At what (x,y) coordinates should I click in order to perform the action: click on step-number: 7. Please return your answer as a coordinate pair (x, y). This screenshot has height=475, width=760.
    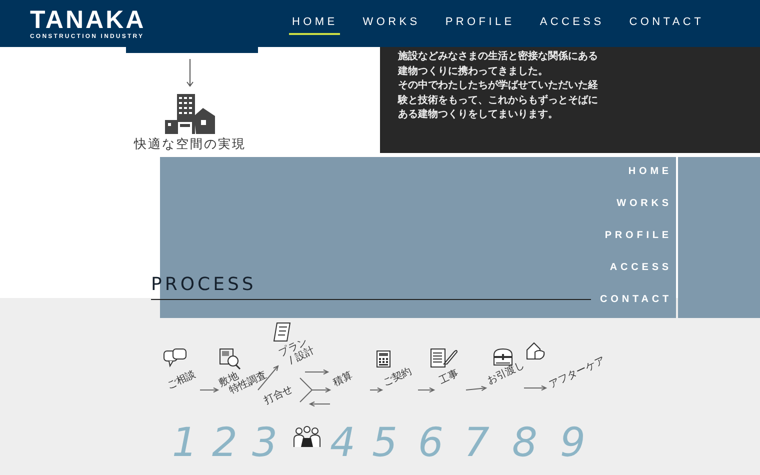
    Looking at the image, I should click on (477, 443).